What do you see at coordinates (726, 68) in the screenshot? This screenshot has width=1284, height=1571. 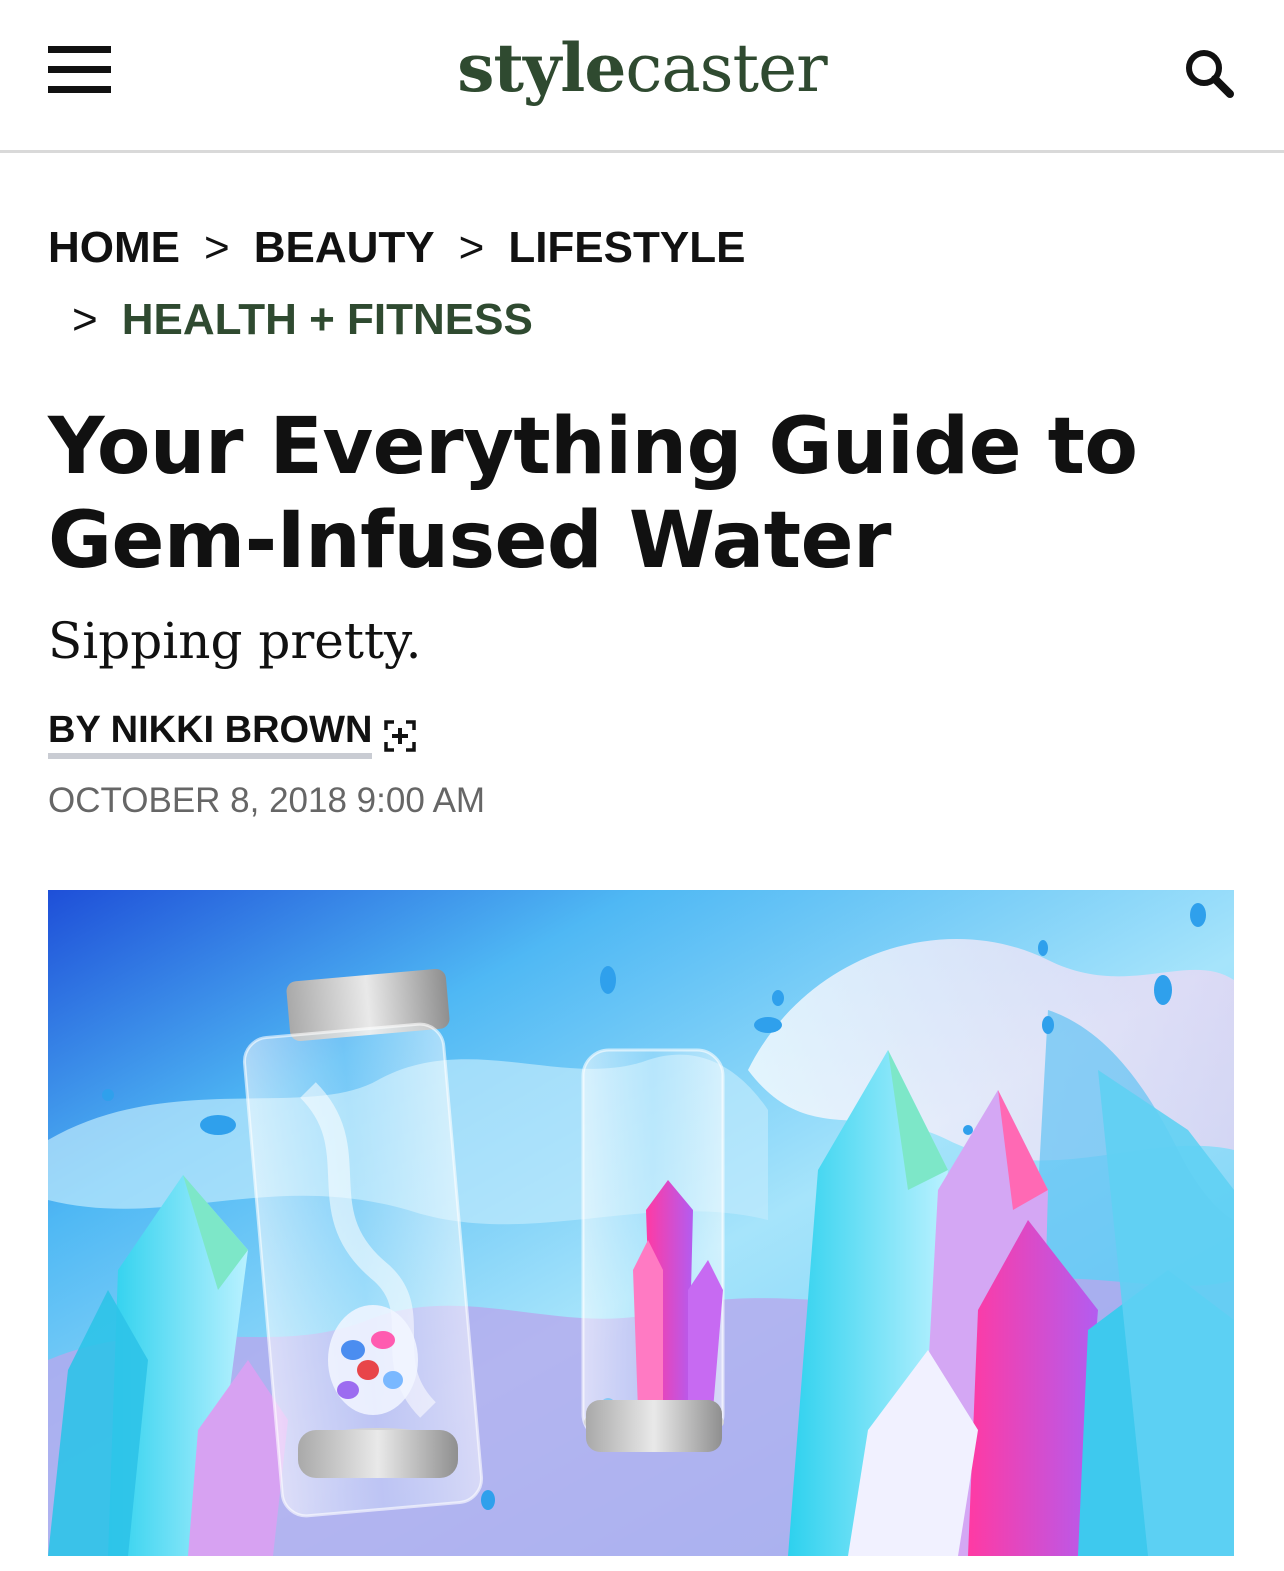 I see `logo-caster-text: caster` at bounding box center [726, 68].